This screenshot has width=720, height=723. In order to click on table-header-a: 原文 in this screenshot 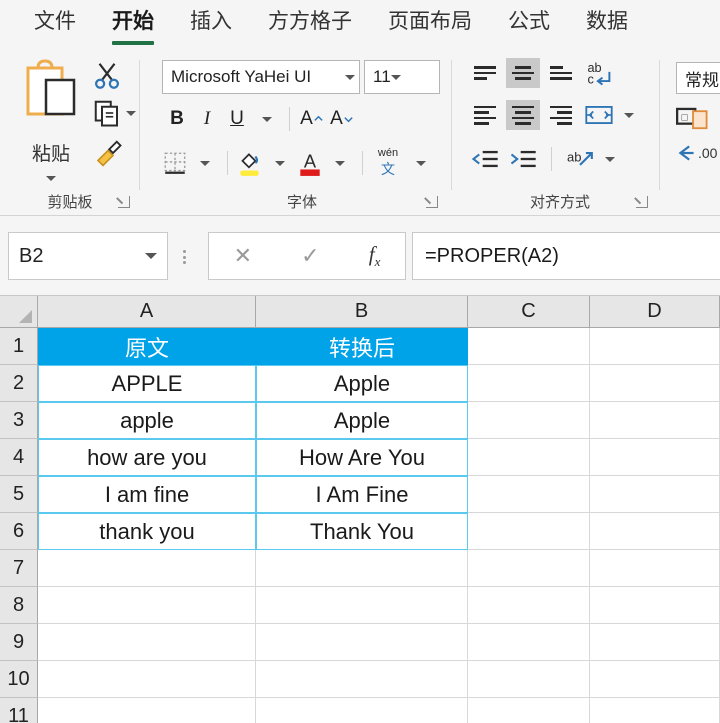, I will do `click(147, 346)`.